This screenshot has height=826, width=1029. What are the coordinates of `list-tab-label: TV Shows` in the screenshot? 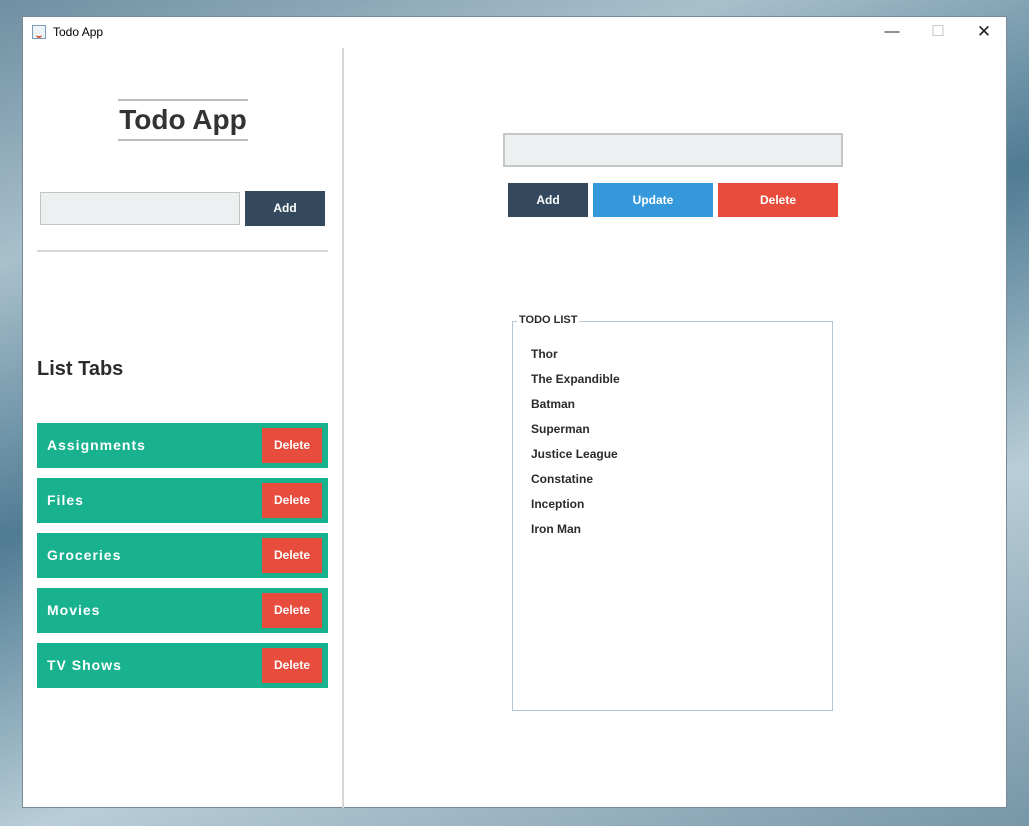 It's located at (84, 665).